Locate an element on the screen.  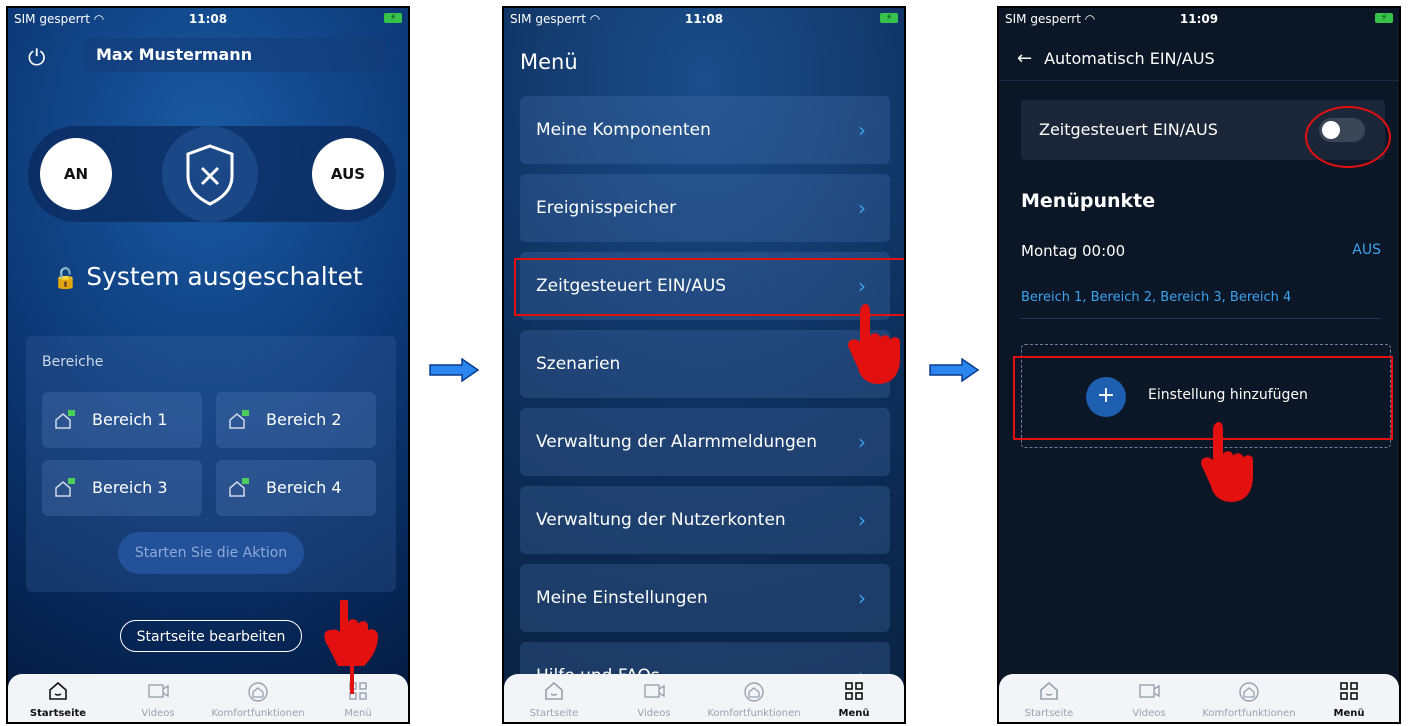
toggle-label: Zeitgesteuert EIN/AUS is located at coordinates (1128, 129).